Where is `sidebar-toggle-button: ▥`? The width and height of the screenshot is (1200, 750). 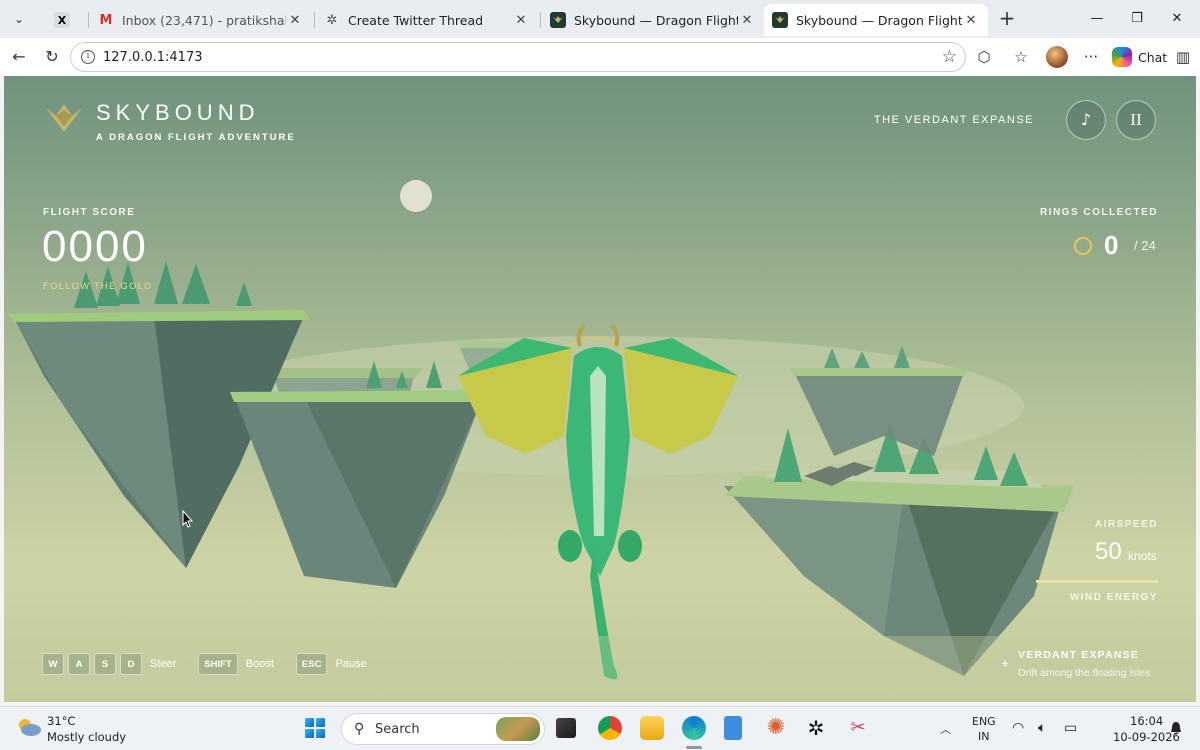
sidebar-toggle-button: ▥ is located at coordinates (1183, 57).